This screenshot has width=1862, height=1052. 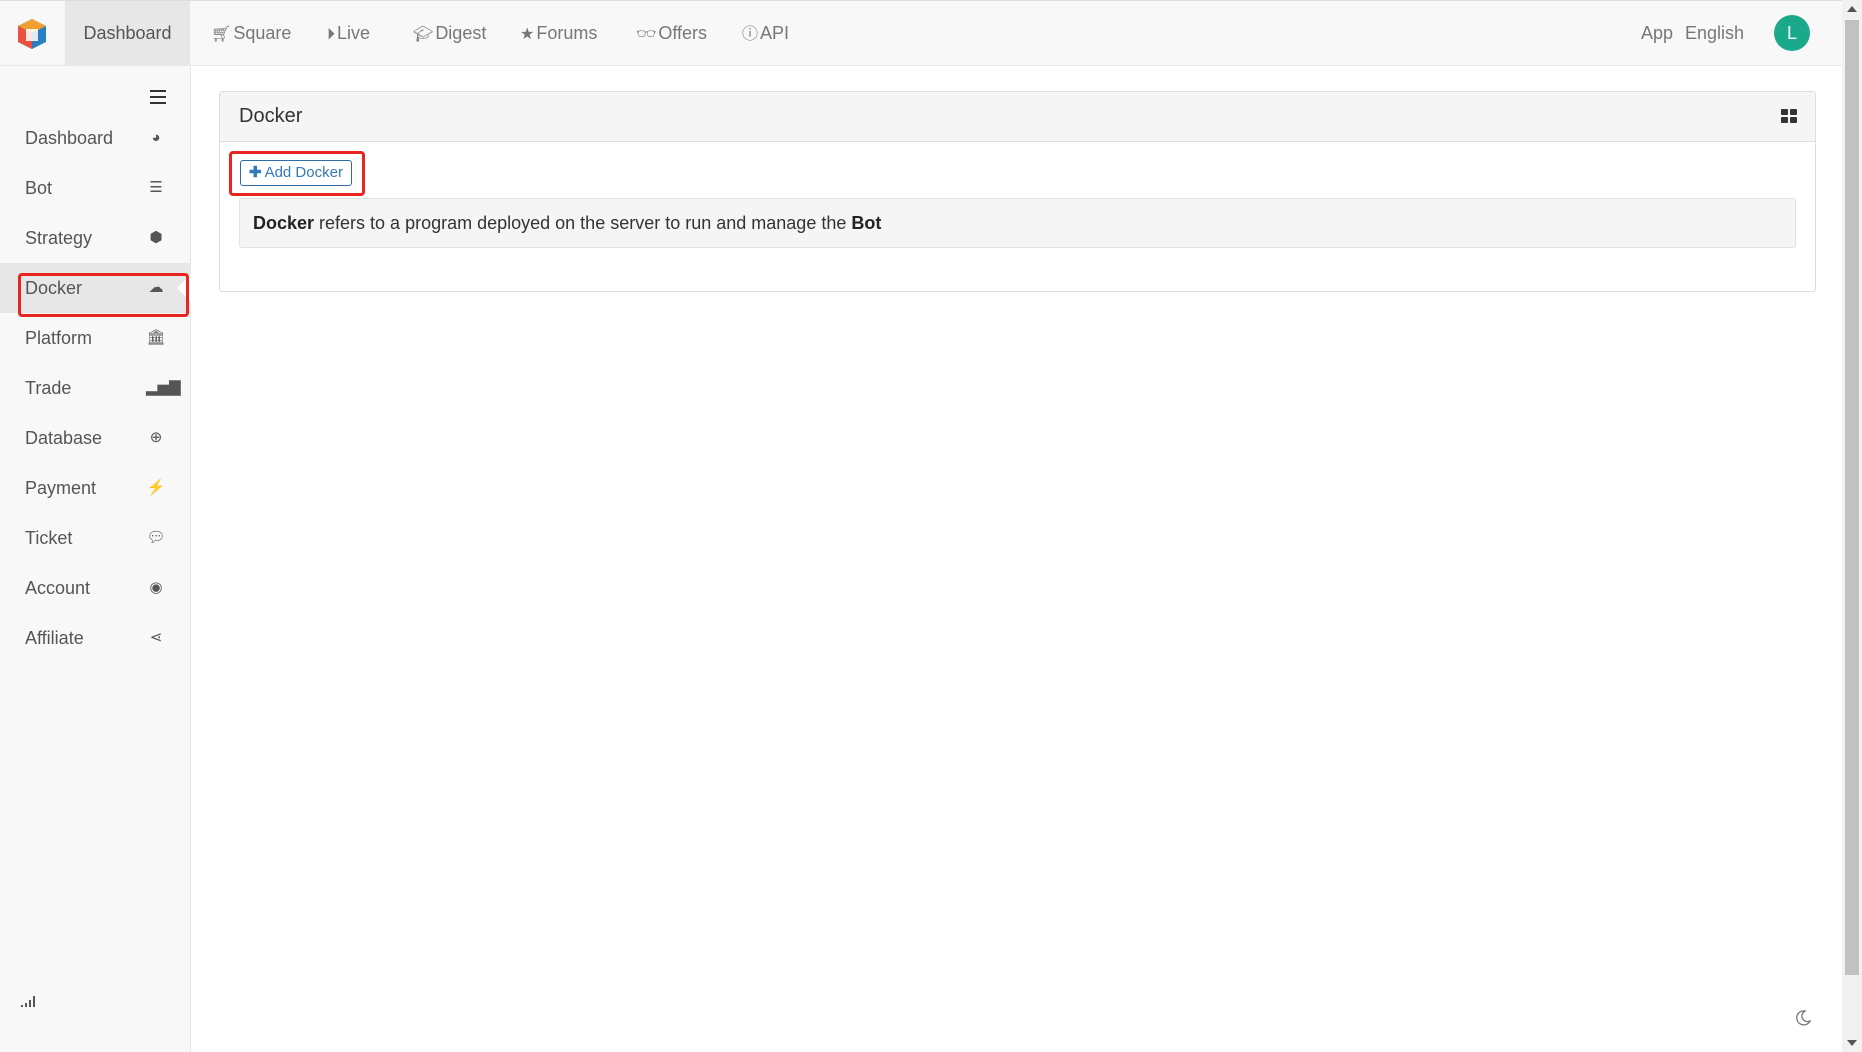 What do you see at coordinates (95, 388) in the screenshot?
I see `sidebar-item-trade: Trade ▂▅▇` at bounding box center [95, 388].